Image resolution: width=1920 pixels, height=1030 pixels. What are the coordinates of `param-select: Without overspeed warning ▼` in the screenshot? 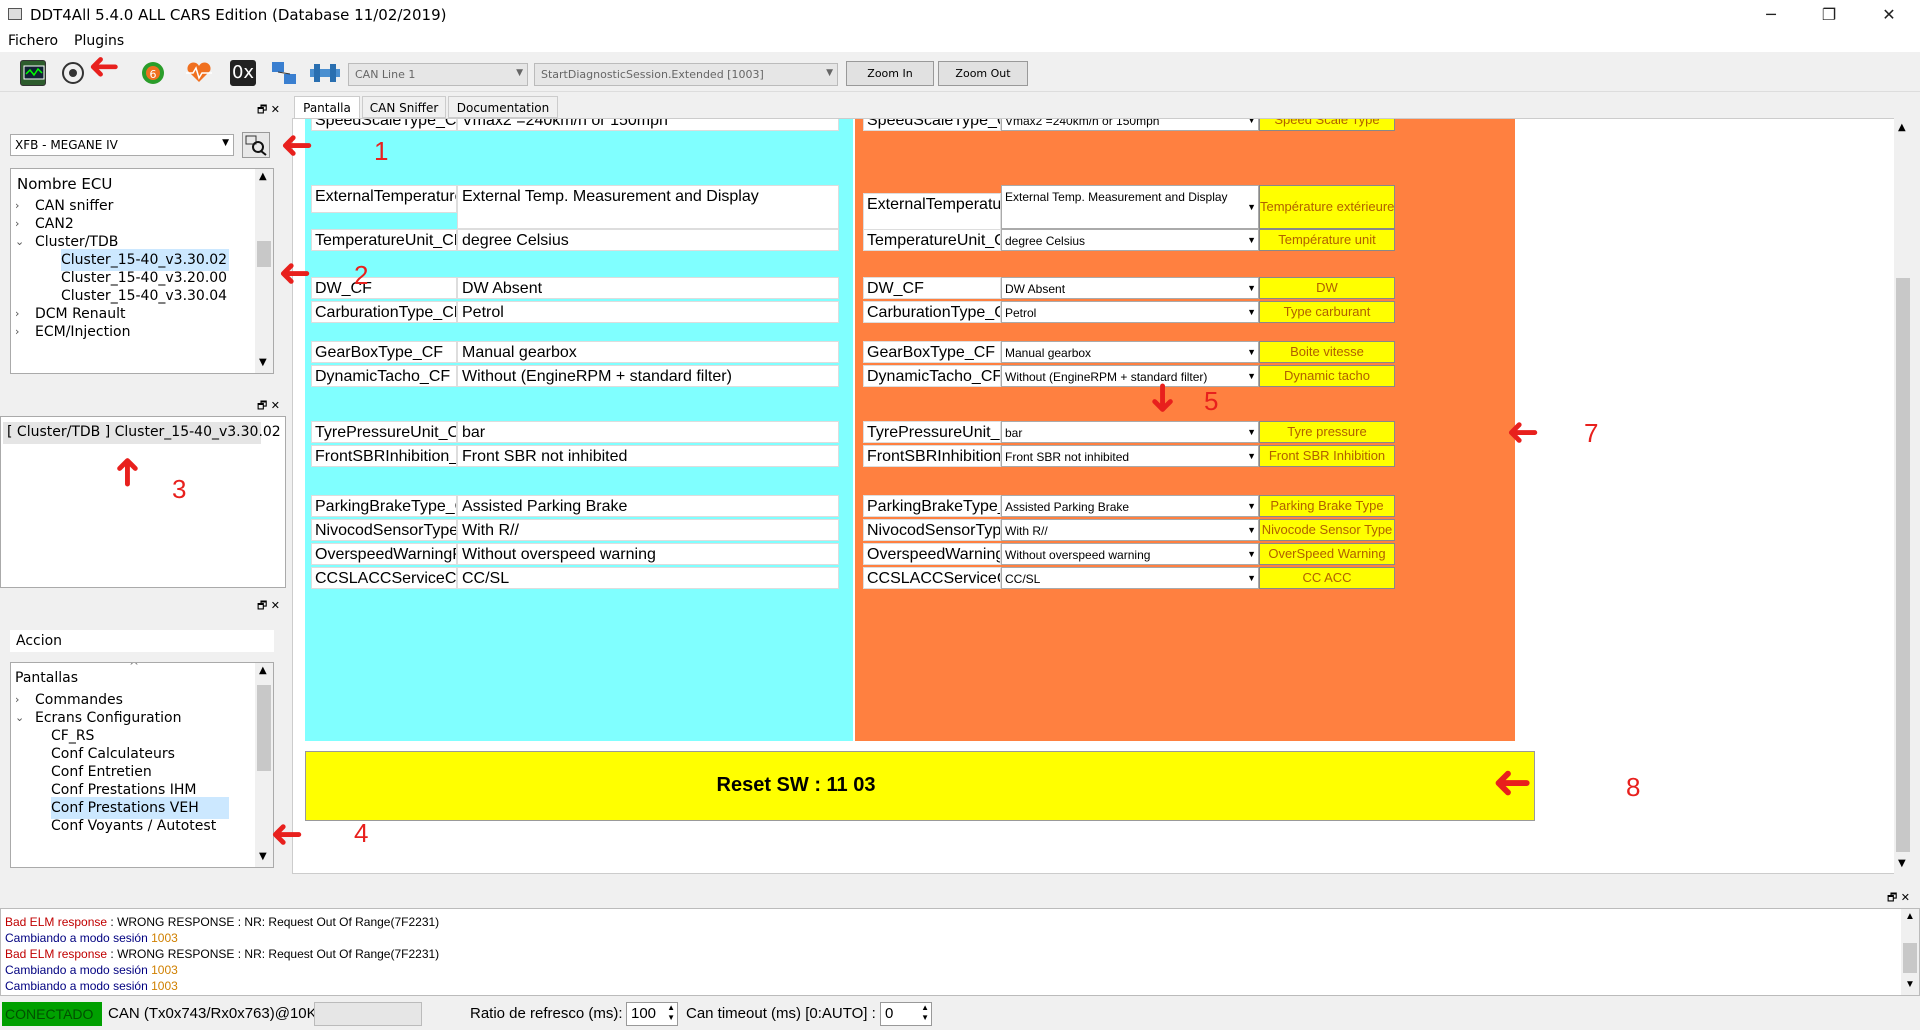 It's located at (1130, 554).